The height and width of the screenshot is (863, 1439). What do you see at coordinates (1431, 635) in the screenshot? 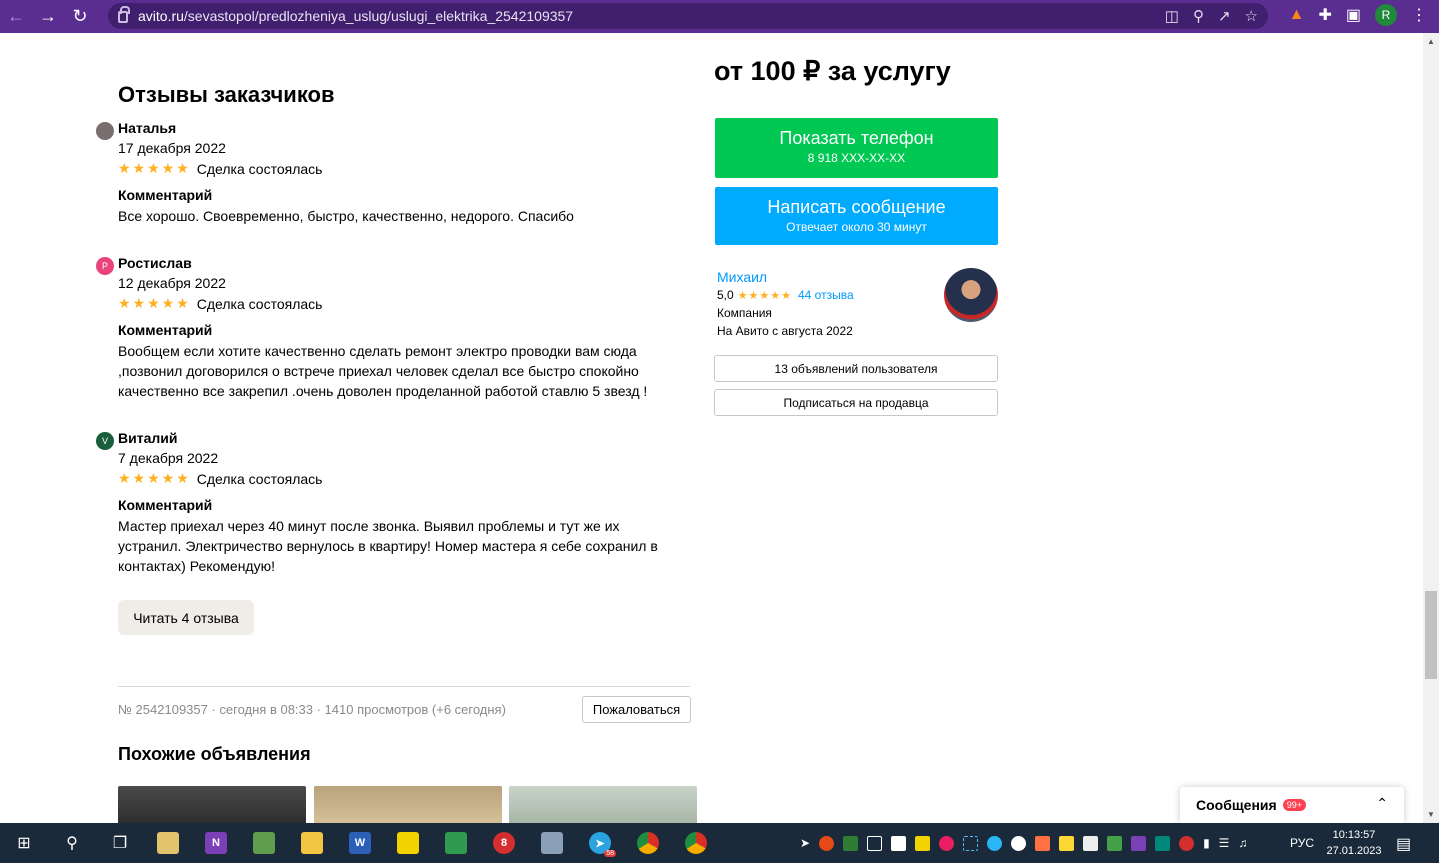
I see `scroll-thumb` at bounding box center [1431, 635].